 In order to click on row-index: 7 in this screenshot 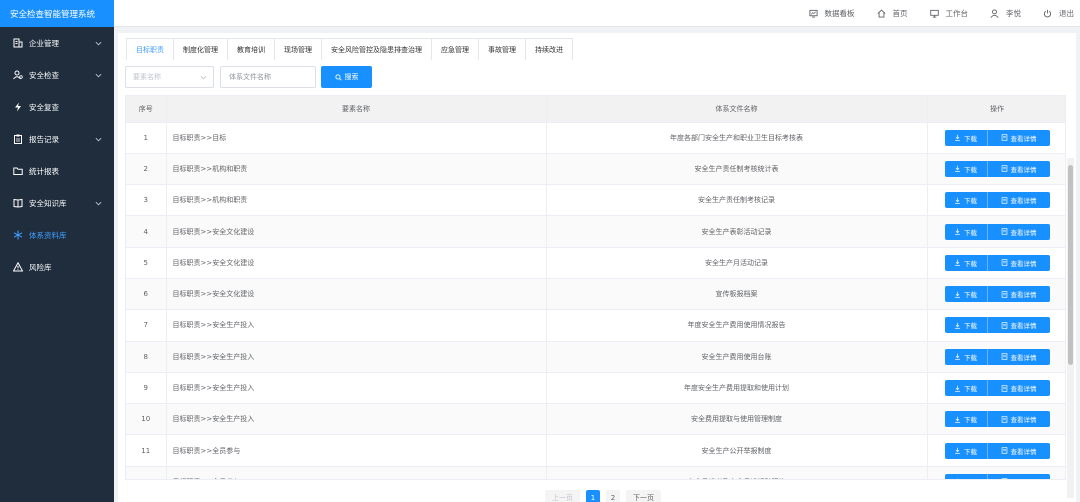, I will do `click(146, 325)`.